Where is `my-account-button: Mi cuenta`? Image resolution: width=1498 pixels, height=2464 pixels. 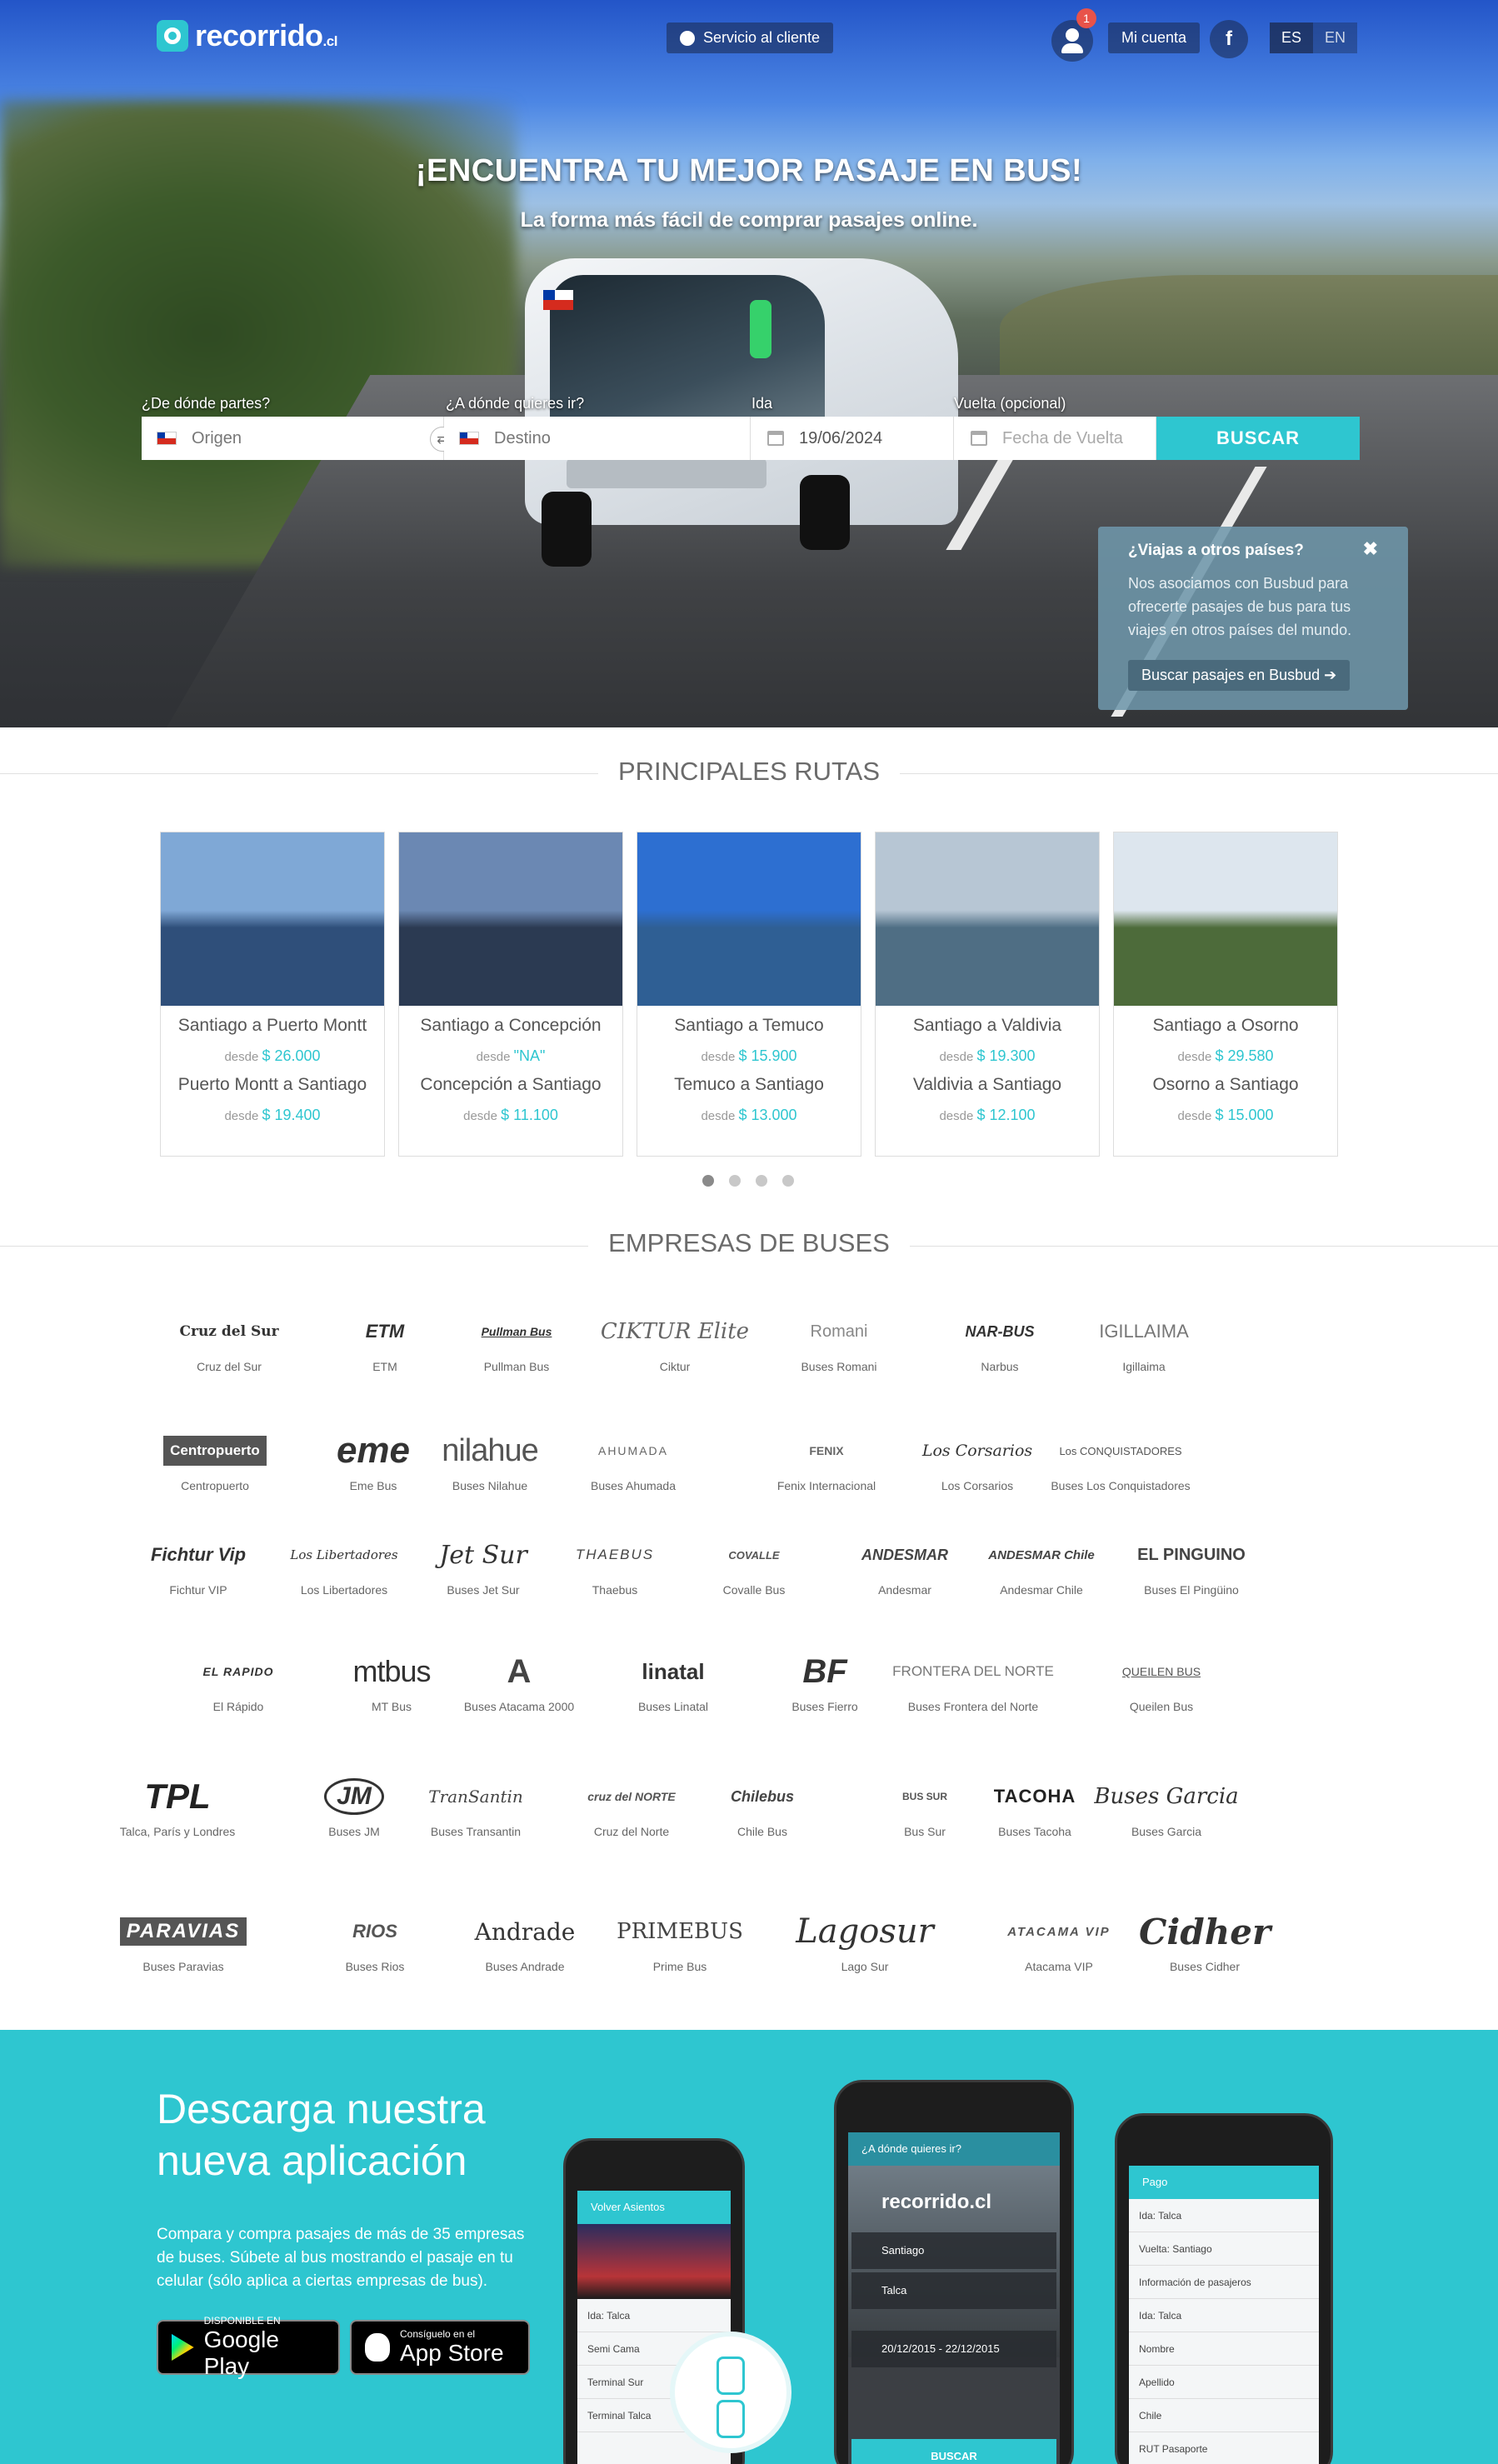
my-account-button: Mi cuenta is located at coordinates (1154, 37).